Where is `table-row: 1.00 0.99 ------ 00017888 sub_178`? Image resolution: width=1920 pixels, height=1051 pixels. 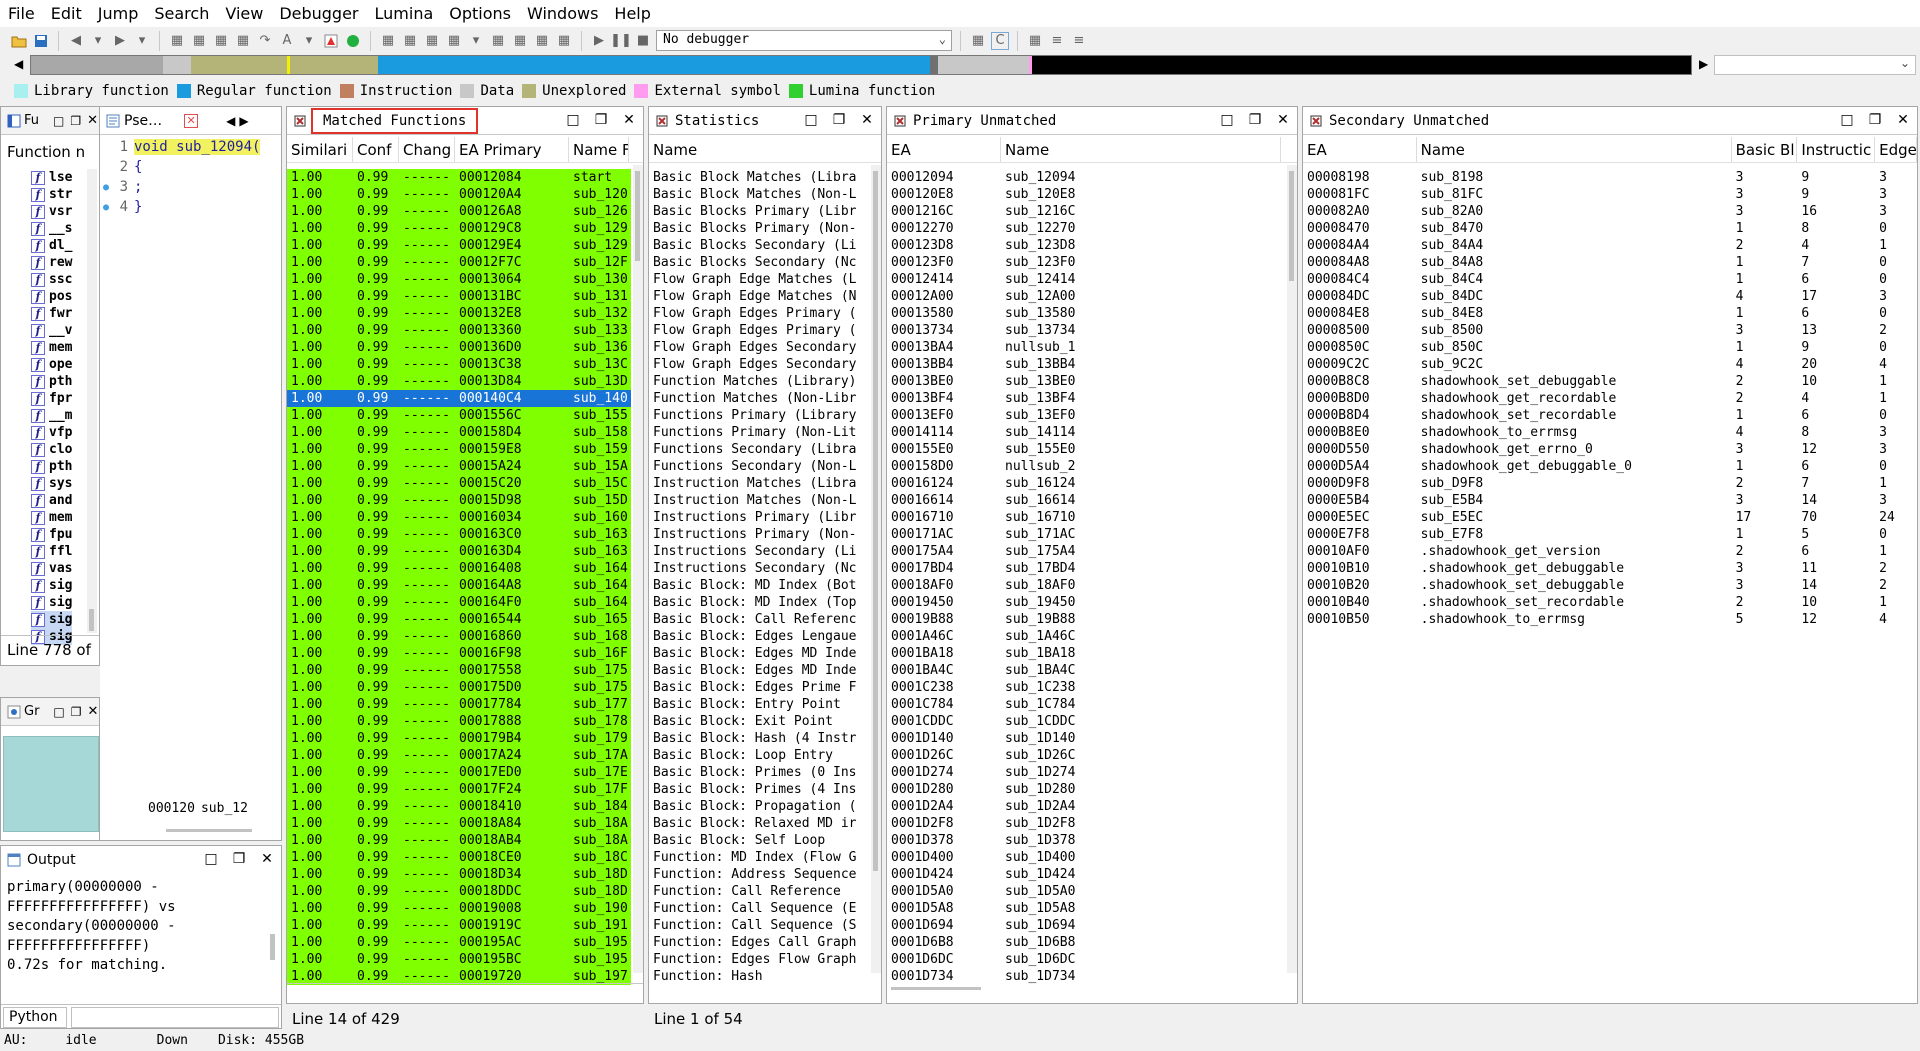 table-row: 1.00 0.99 ------ 00017888 sub_178 is located at coordinates (459, 721).